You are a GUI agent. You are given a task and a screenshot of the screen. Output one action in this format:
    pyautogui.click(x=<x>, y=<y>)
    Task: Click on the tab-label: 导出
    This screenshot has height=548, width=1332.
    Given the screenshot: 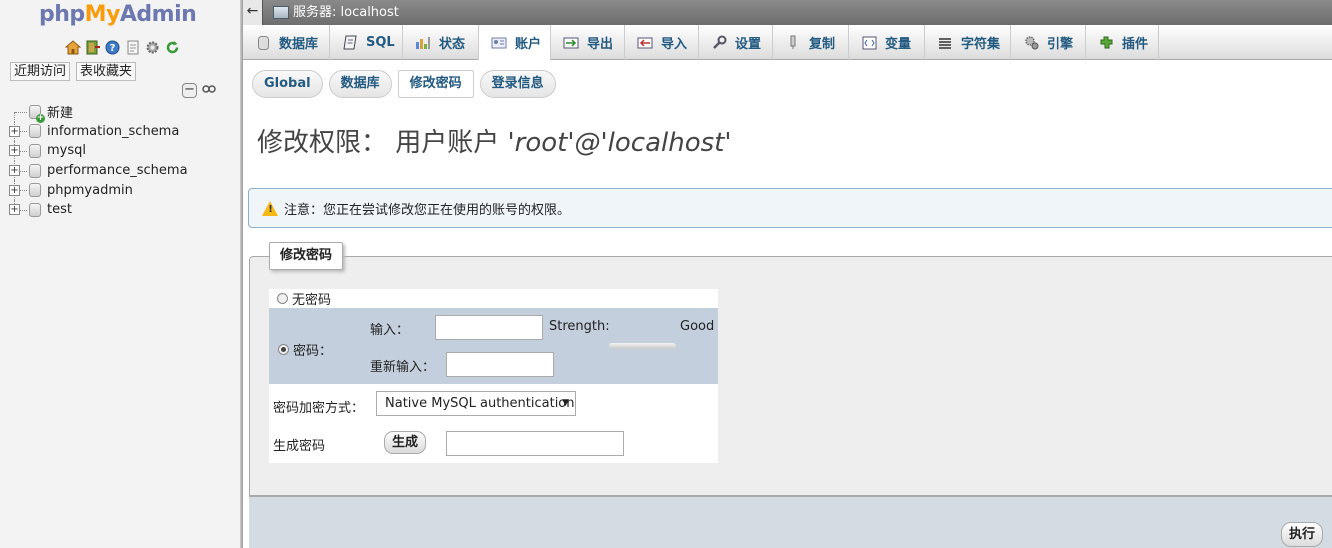 What is the action you would take?
    pyautogui.click(x=600, y=44)
    